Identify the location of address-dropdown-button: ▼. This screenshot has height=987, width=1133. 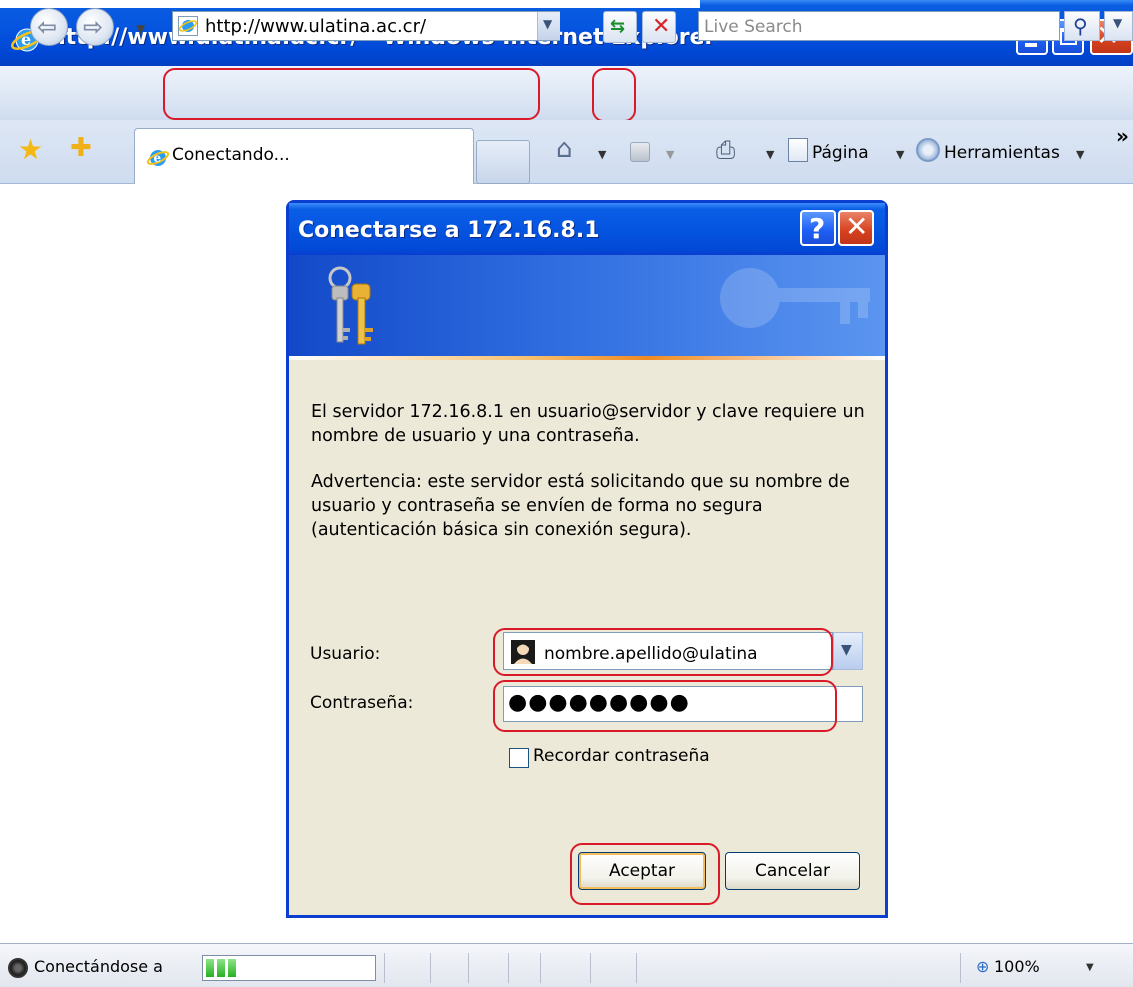
(548, 26).